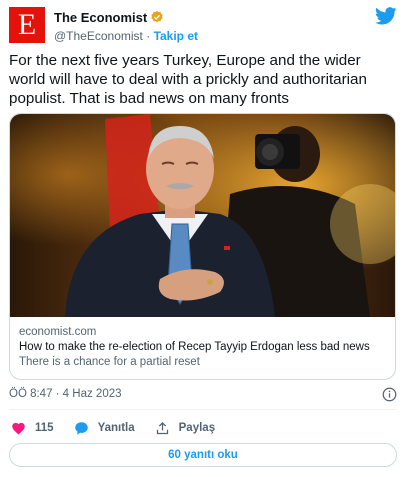  What do you see at coordinates (116, 428) in the screenshot?
I see `reply-label: Yanıtla` at bounding box center [116, 428].